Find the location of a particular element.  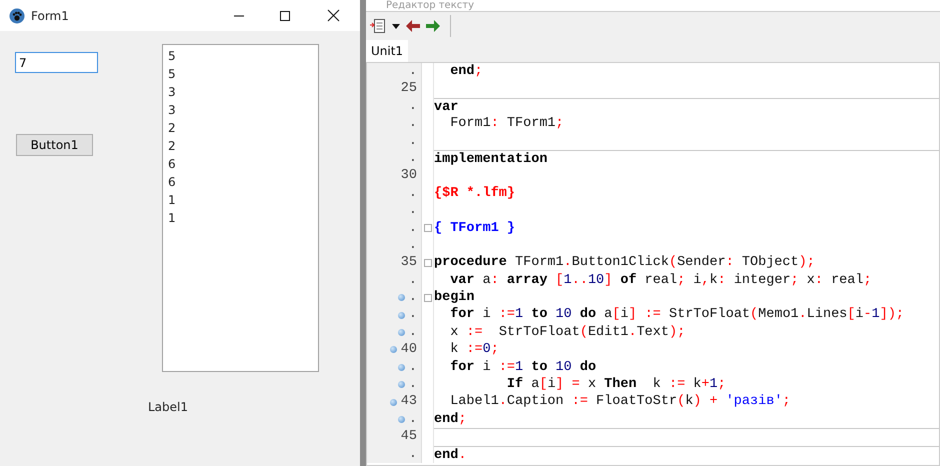

code-line: x := StrToFloat(Edit1.Text); is located at coordinates (567, 332).